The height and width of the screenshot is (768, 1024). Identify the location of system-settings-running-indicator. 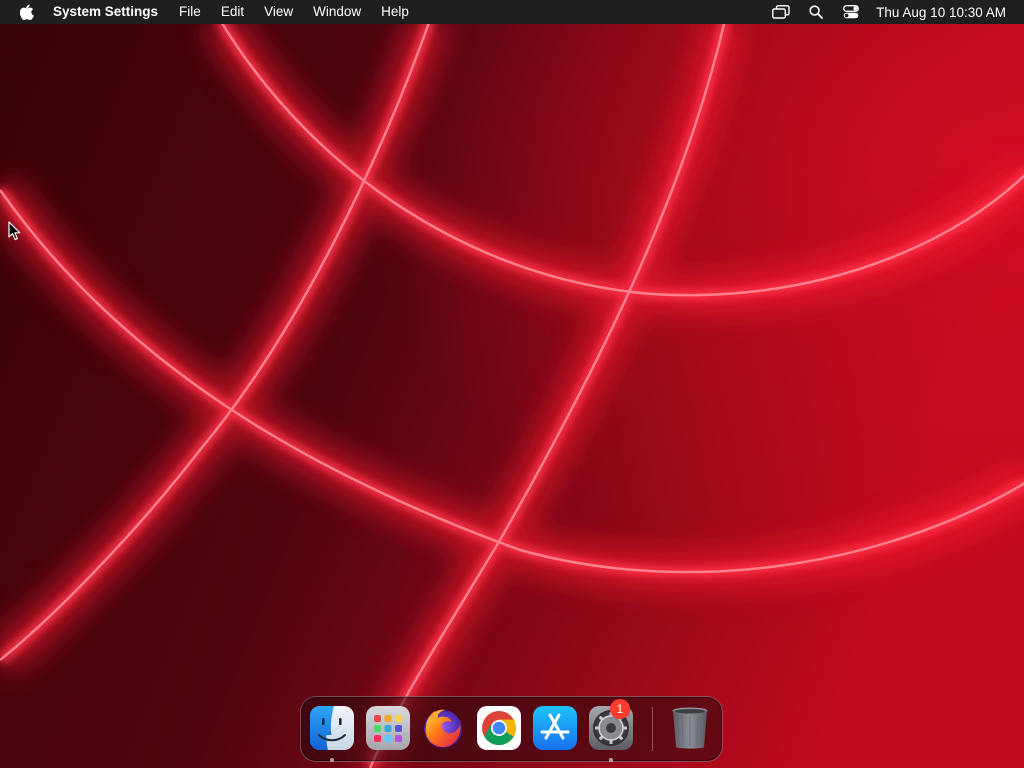
(611, 760).